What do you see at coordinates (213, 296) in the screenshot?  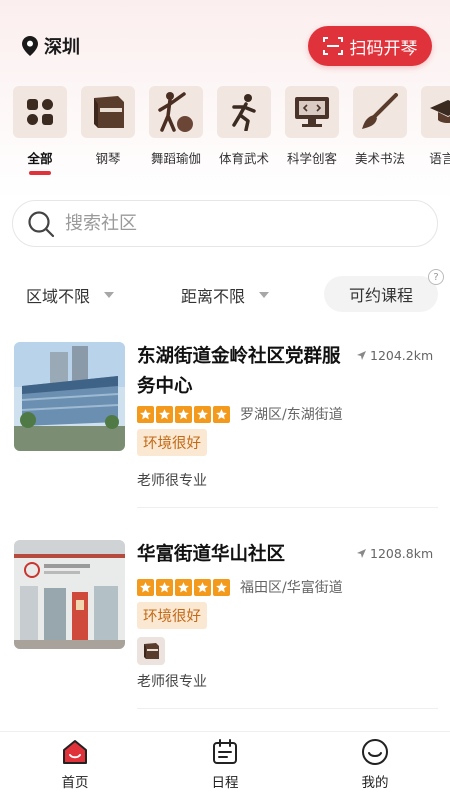 I see `distance-filter-label: 距离不限` at bounding box center [213, 296].